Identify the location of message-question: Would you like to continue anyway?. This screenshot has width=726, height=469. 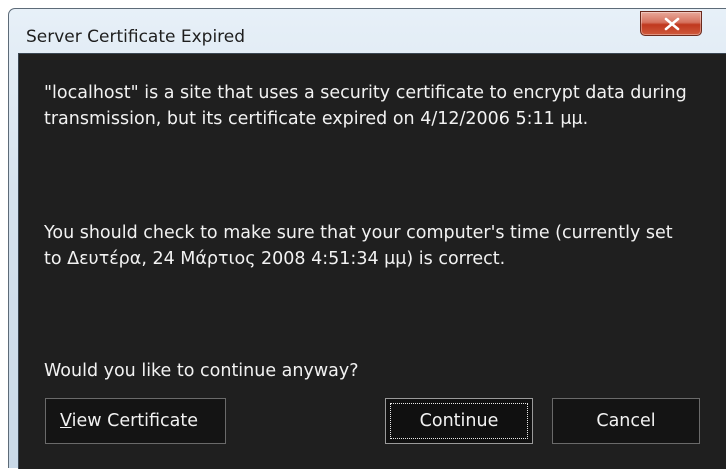
(201, 371).